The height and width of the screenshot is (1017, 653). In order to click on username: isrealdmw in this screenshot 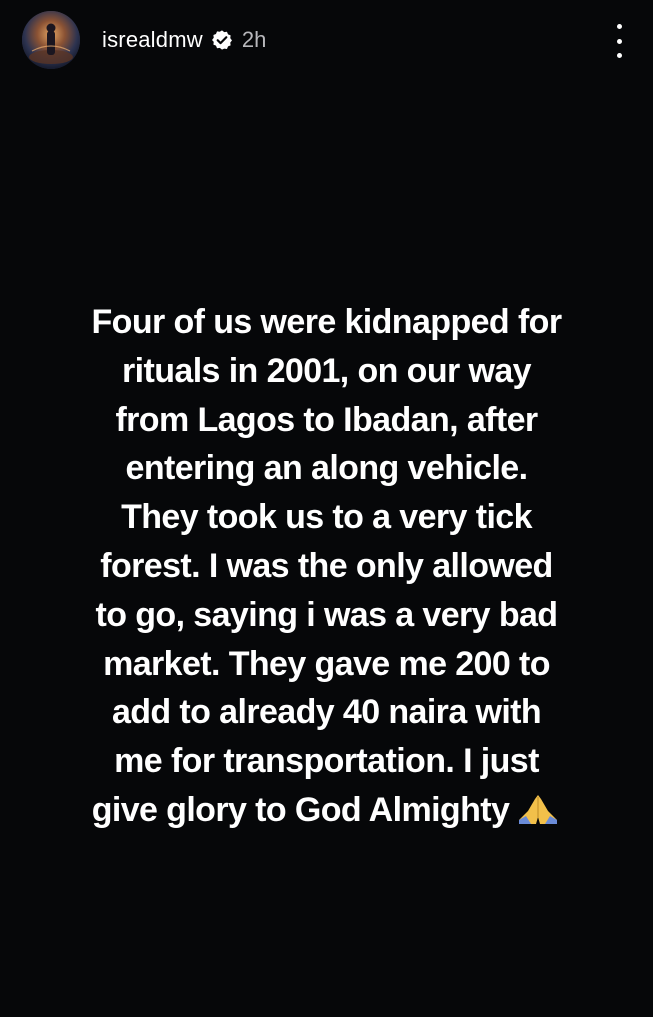, I will do `click(152, 40)`.